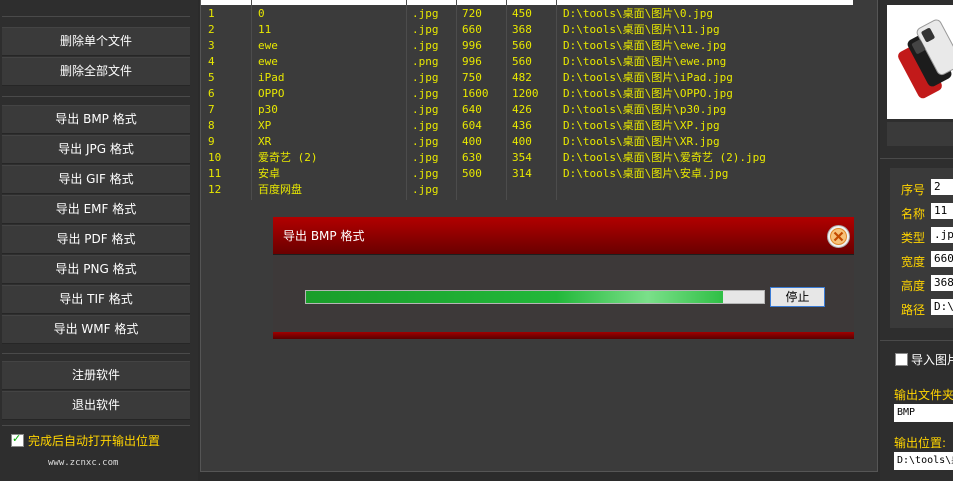 The image size is (953, 481). What do you see at coordinates (942, 211) in the screenshot?
I see `field-name-input: 11` at bounding box center [942, 211].